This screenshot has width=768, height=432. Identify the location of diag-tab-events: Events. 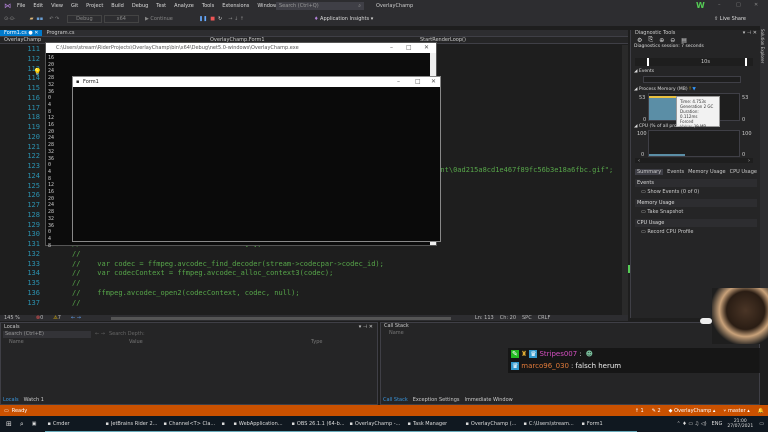
(675, 172).